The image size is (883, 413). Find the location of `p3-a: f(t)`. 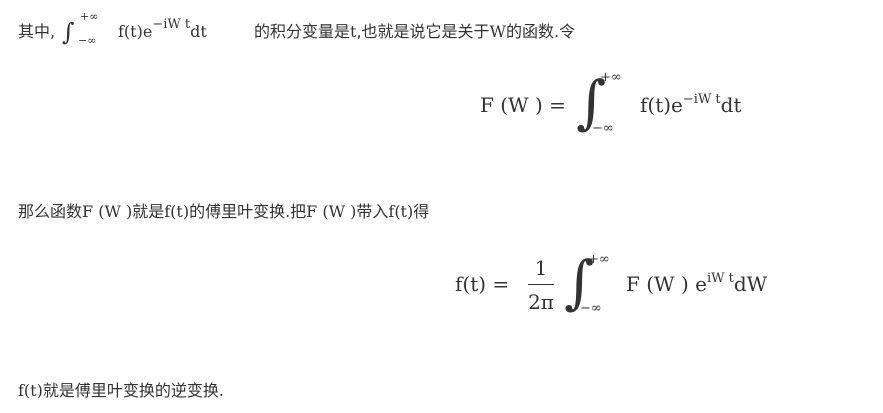

p3-a: f(t) is located at coordinates (30, 390).